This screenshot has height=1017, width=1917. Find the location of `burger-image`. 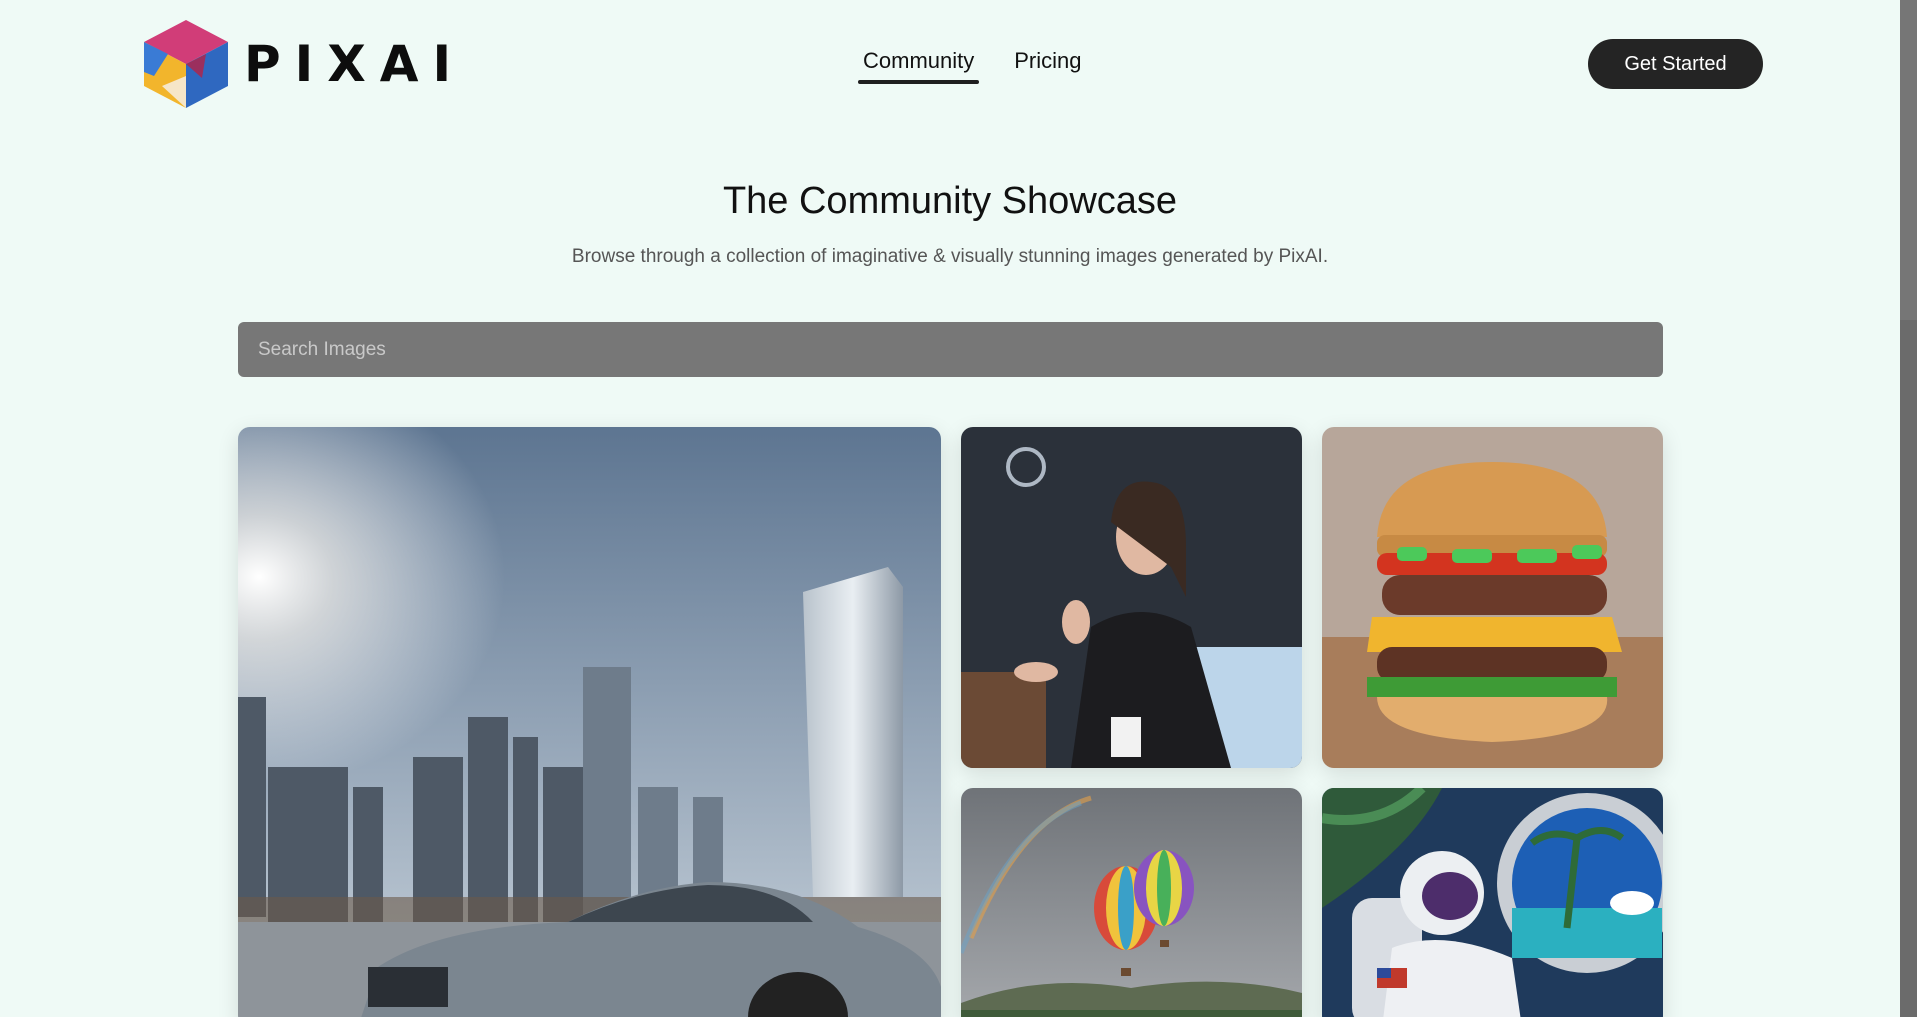

burger-image is located at coordinates (1492, 597).